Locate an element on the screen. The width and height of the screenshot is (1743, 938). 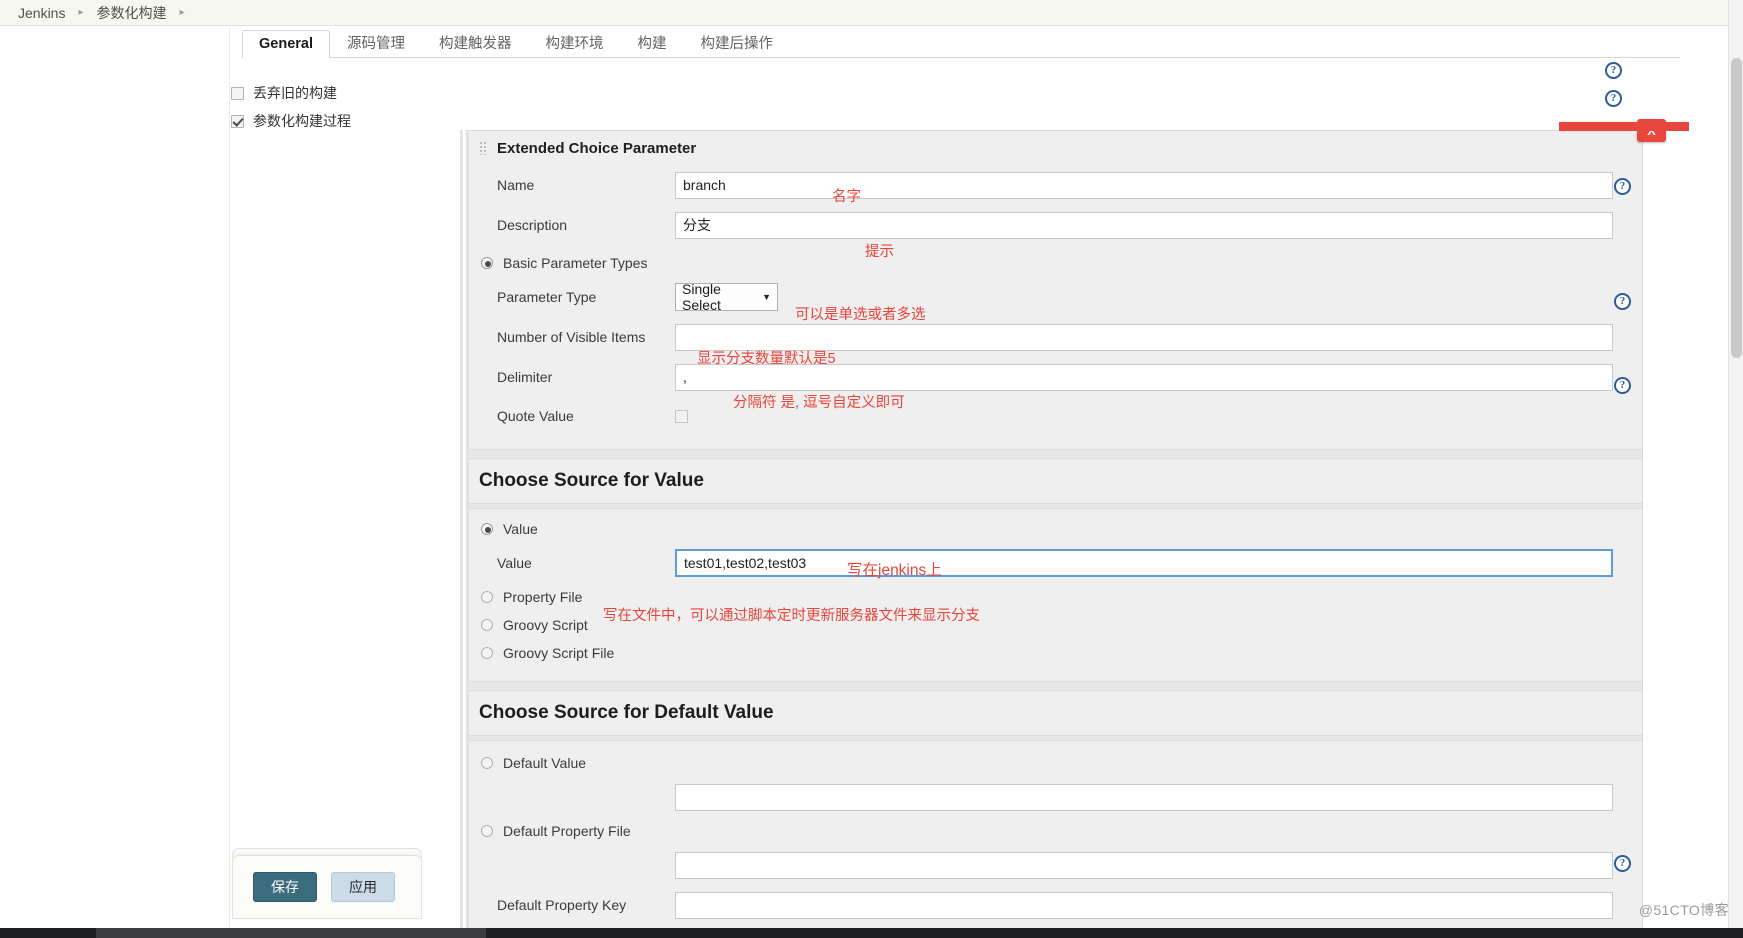
help-icon-delimiter: ? is located at coordinates (1622, 385).